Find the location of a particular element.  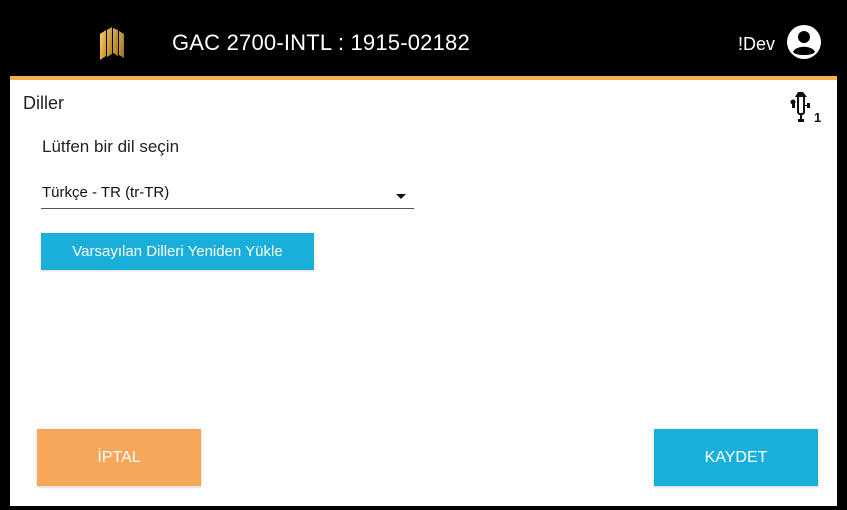

account-circle-icon is located at coordinates (804, 42).